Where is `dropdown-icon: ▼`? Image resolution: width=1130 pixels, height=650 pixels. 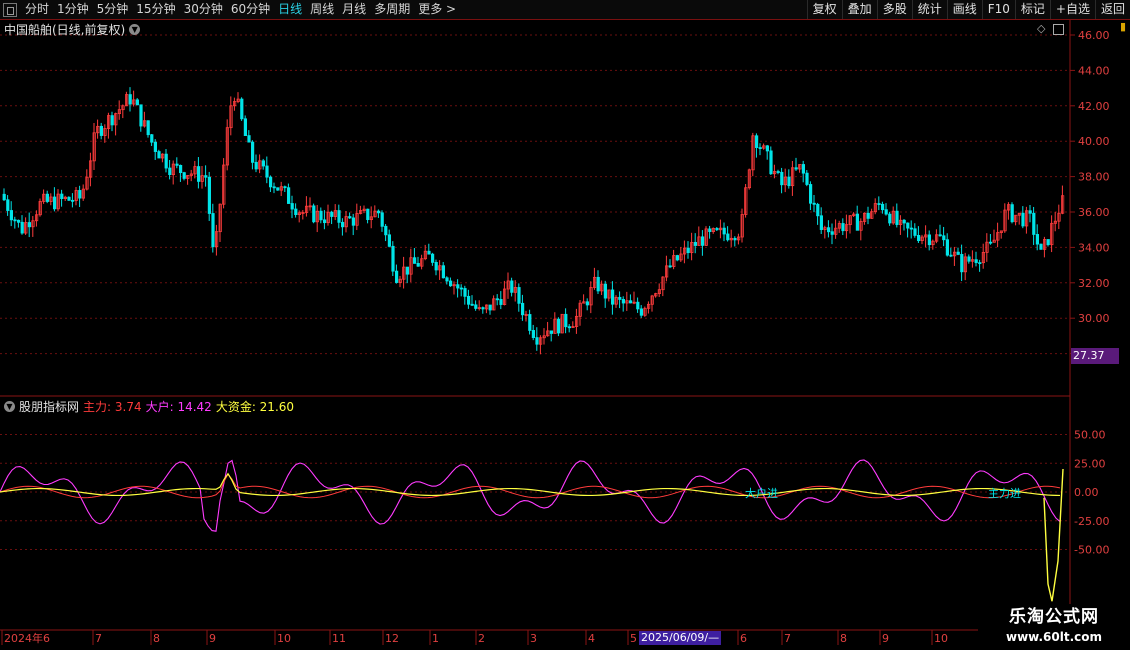 dropdown-icon: ▼ is located at coordinates (135, 29).